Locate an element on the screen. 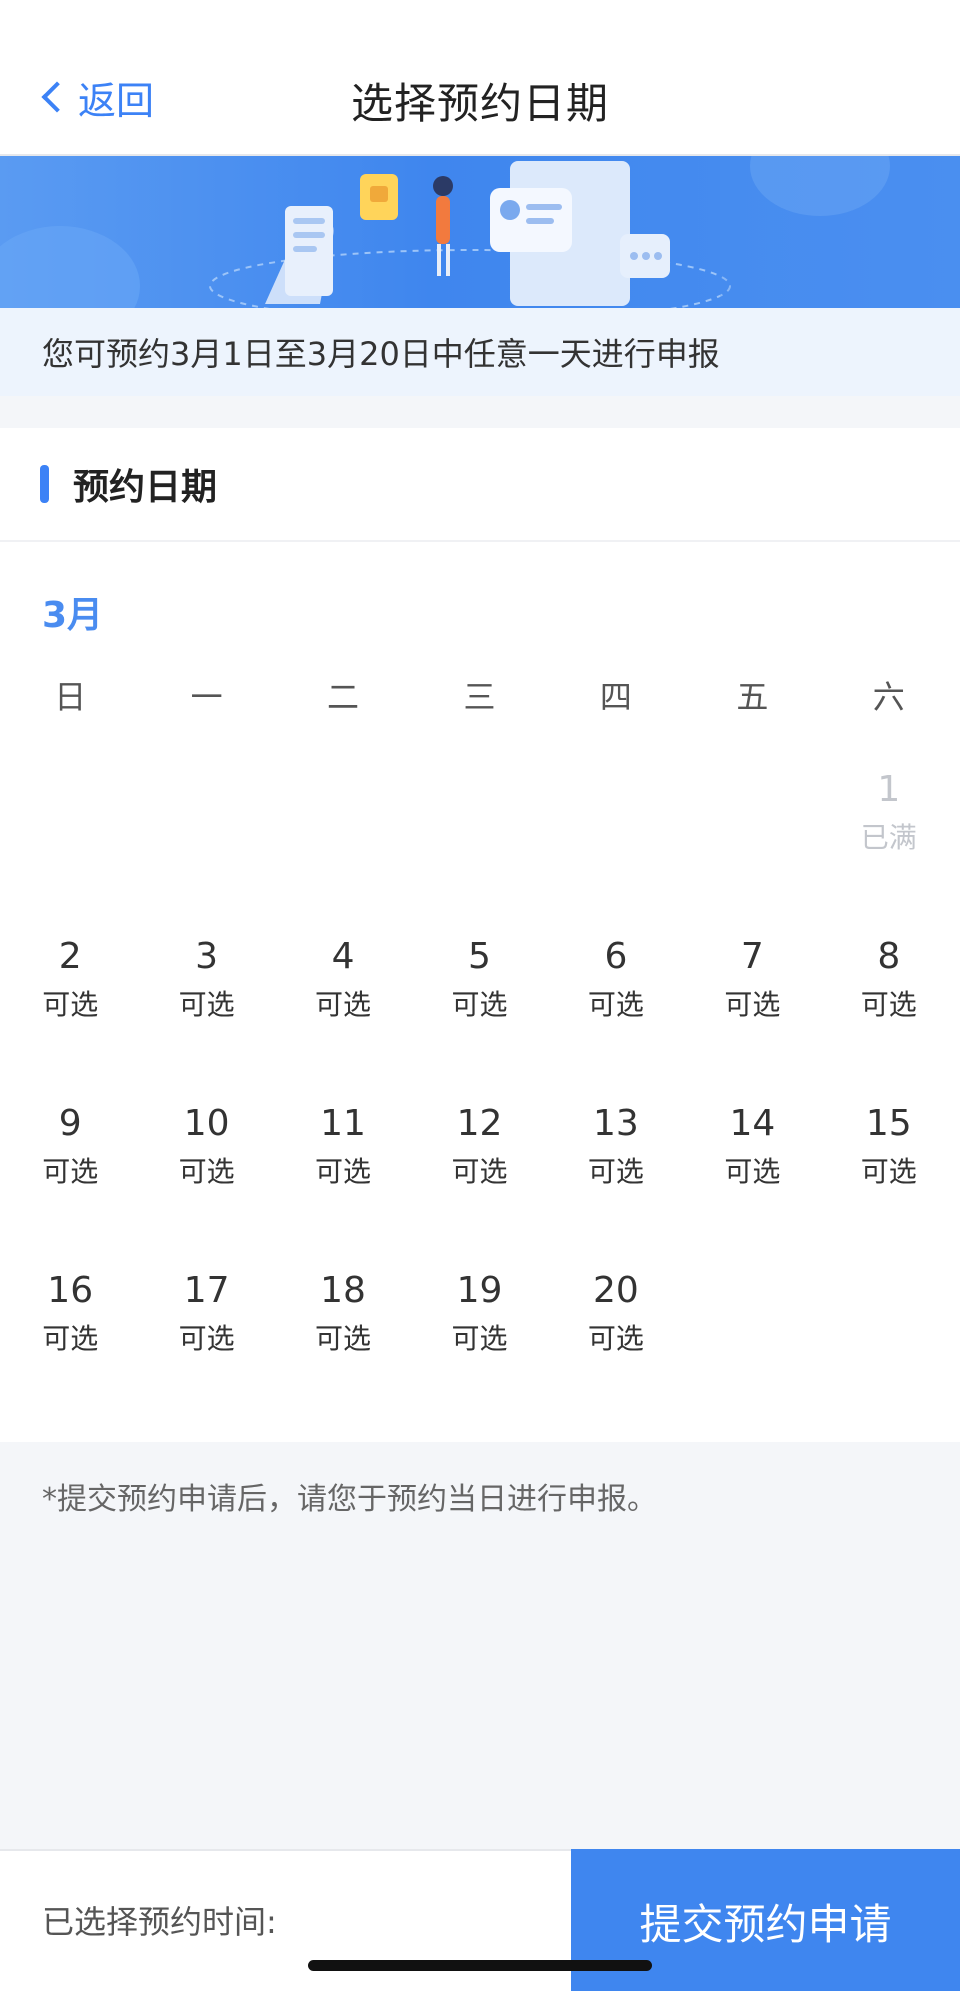  day-cell: 12 可选 is located at coordinates (479, 1185).